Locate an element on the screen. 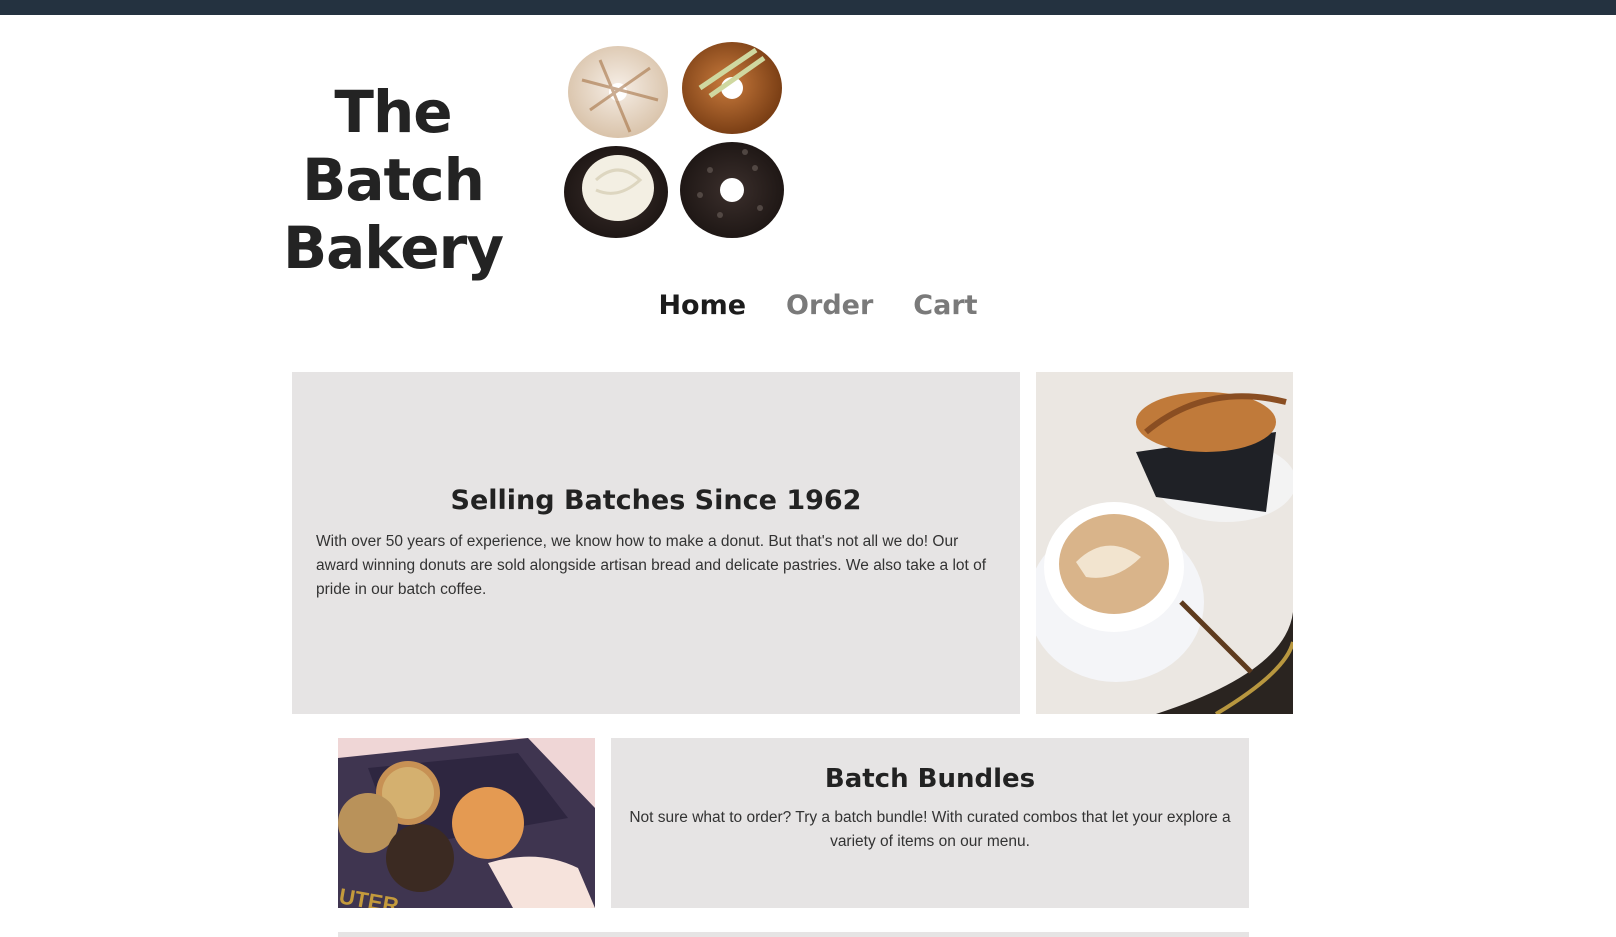 The height and width of the screenshot is (937, 1616). nav-home-link: Home is located at coordinates (702, 305).